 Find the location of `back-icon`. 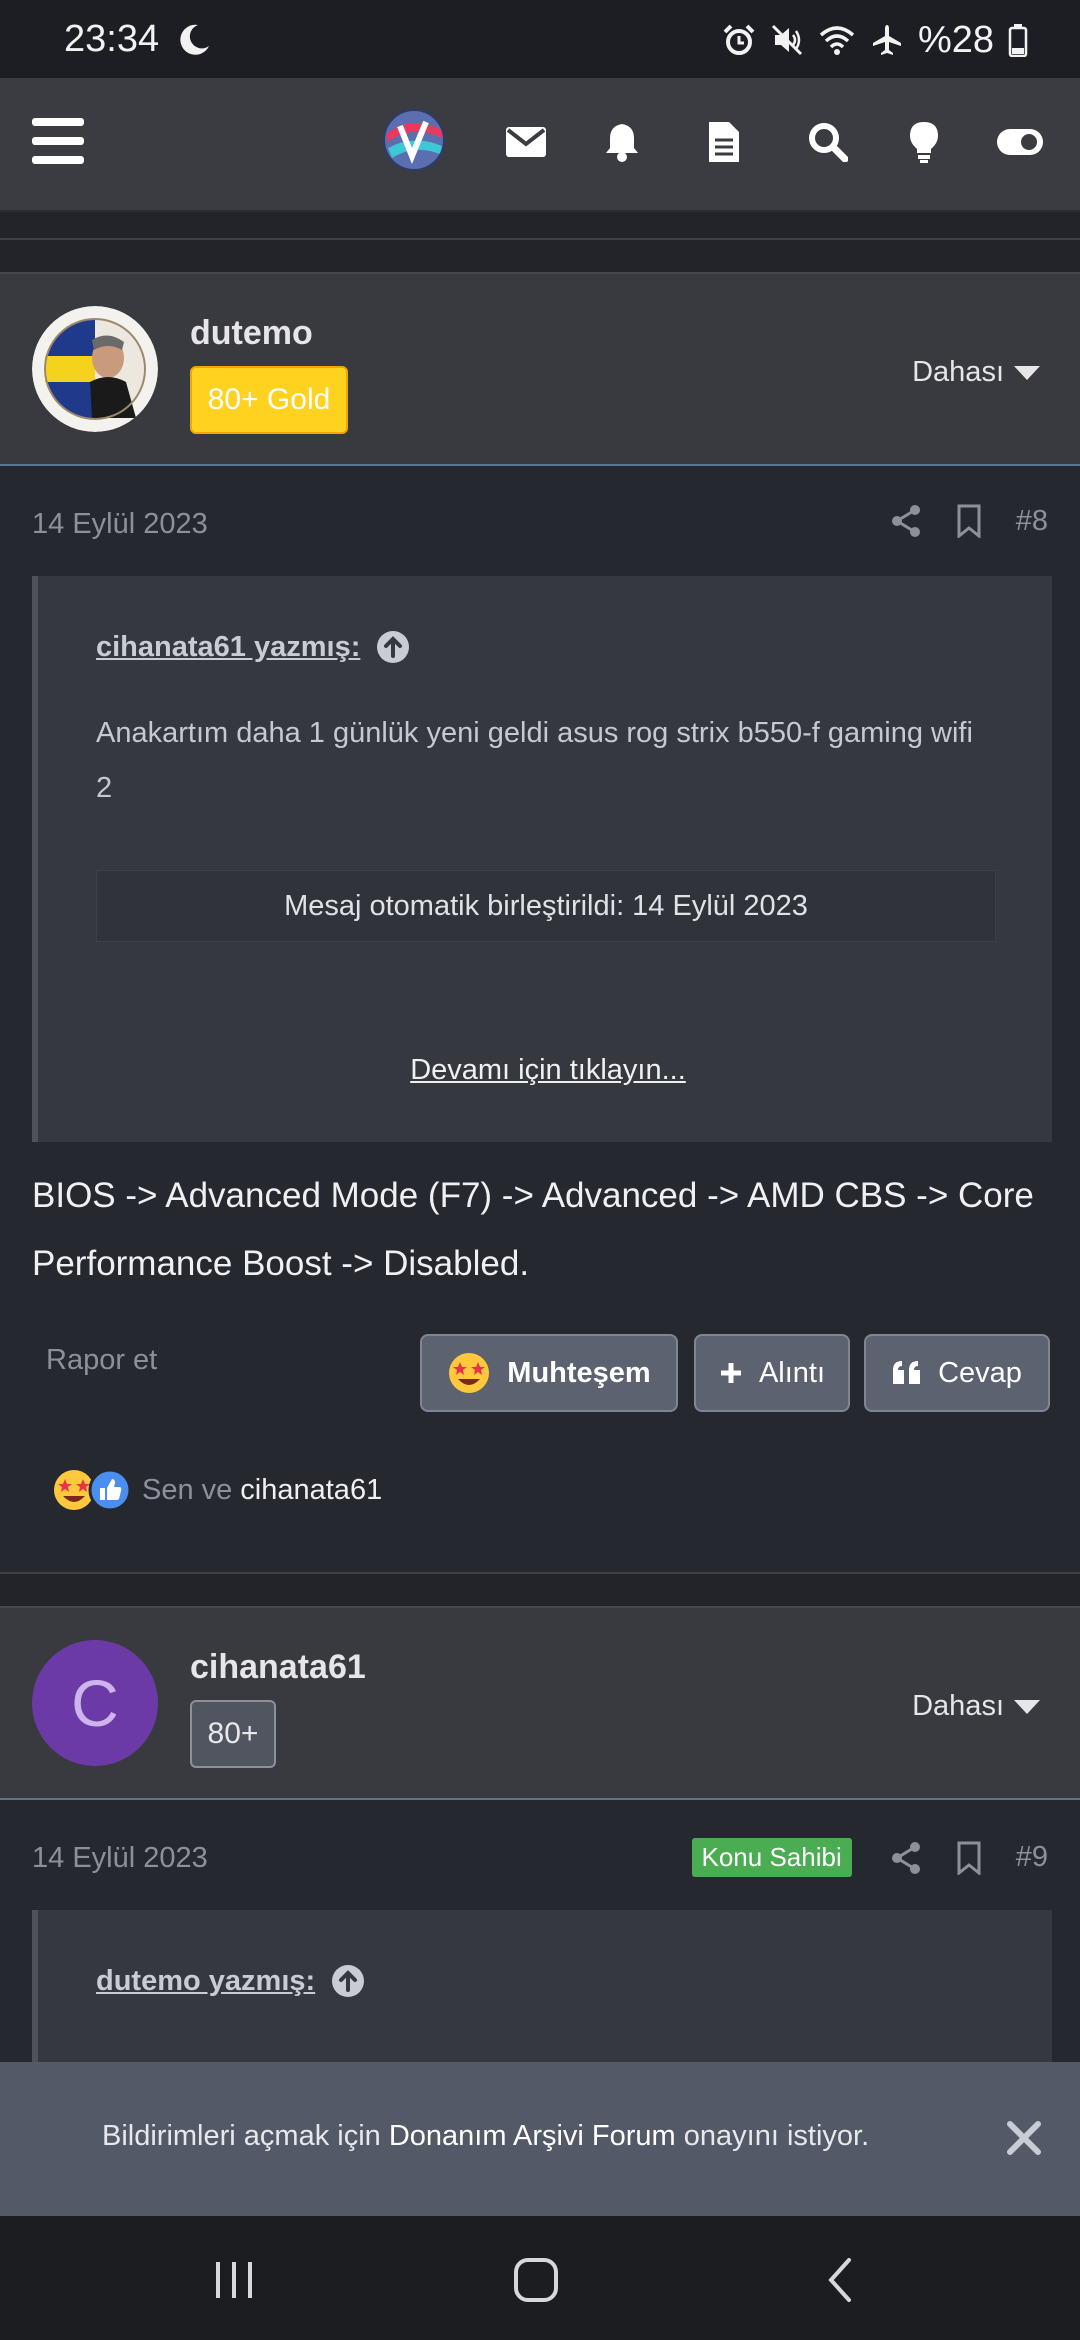

back-icon is located at coordinates (840, 2280).